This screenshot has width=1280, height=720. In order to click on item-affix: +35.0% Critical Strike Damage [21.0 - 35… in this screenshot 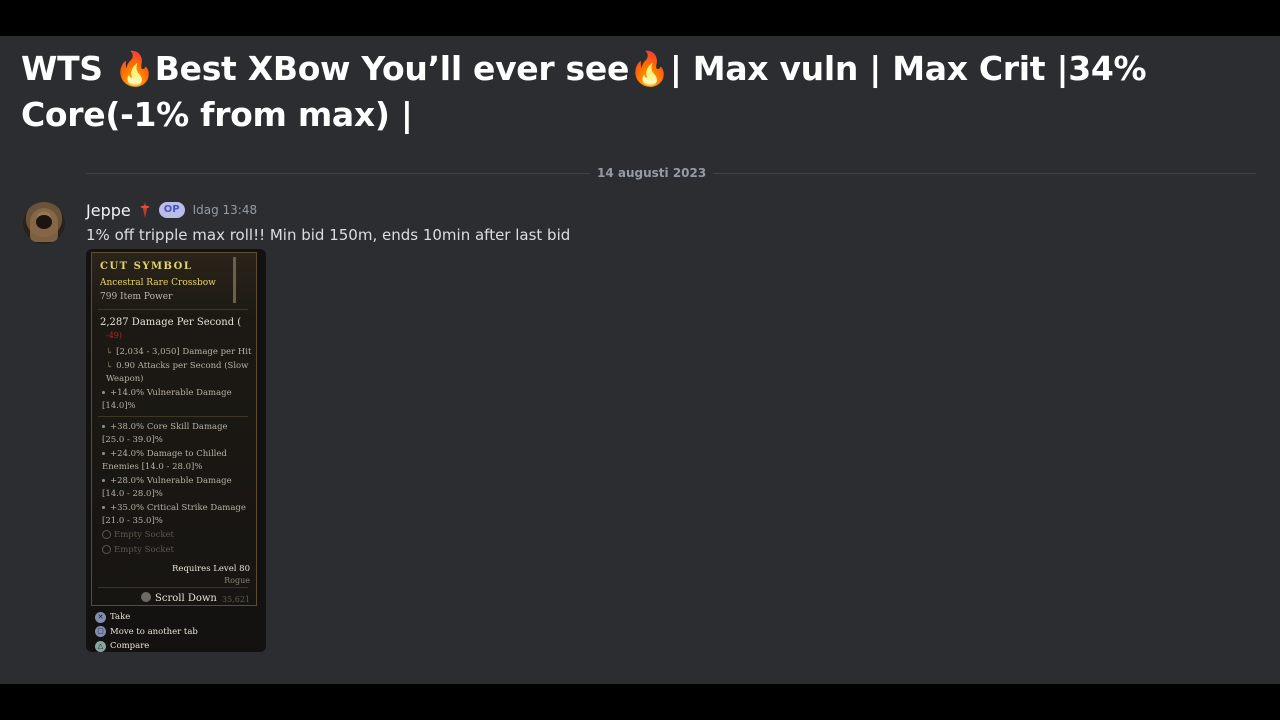, I will do `click(174, 514)`.